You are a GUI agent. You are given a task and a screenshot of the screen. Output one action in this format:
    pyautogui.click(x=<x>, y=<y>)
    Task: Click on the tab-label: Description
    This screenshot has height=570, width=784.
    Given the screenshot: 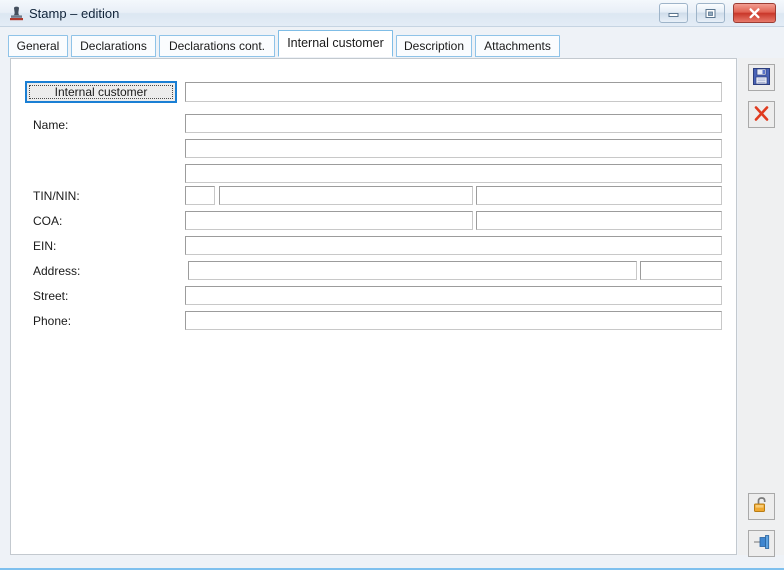 What is the action you would take?
    pyautogui.click(x=434, y=46)
    